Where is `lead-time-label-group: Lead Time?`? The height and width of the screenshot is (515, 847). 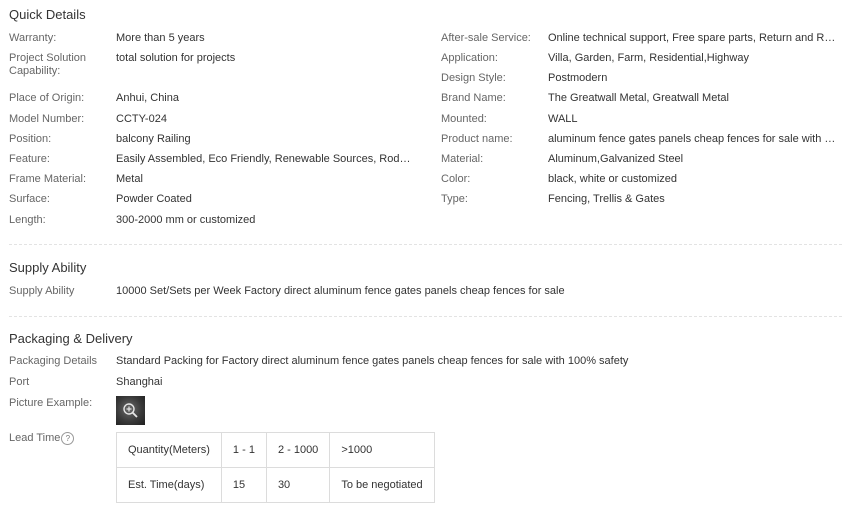
lead-time-label-group: Lead Time? is located at coordinates (42, 438).